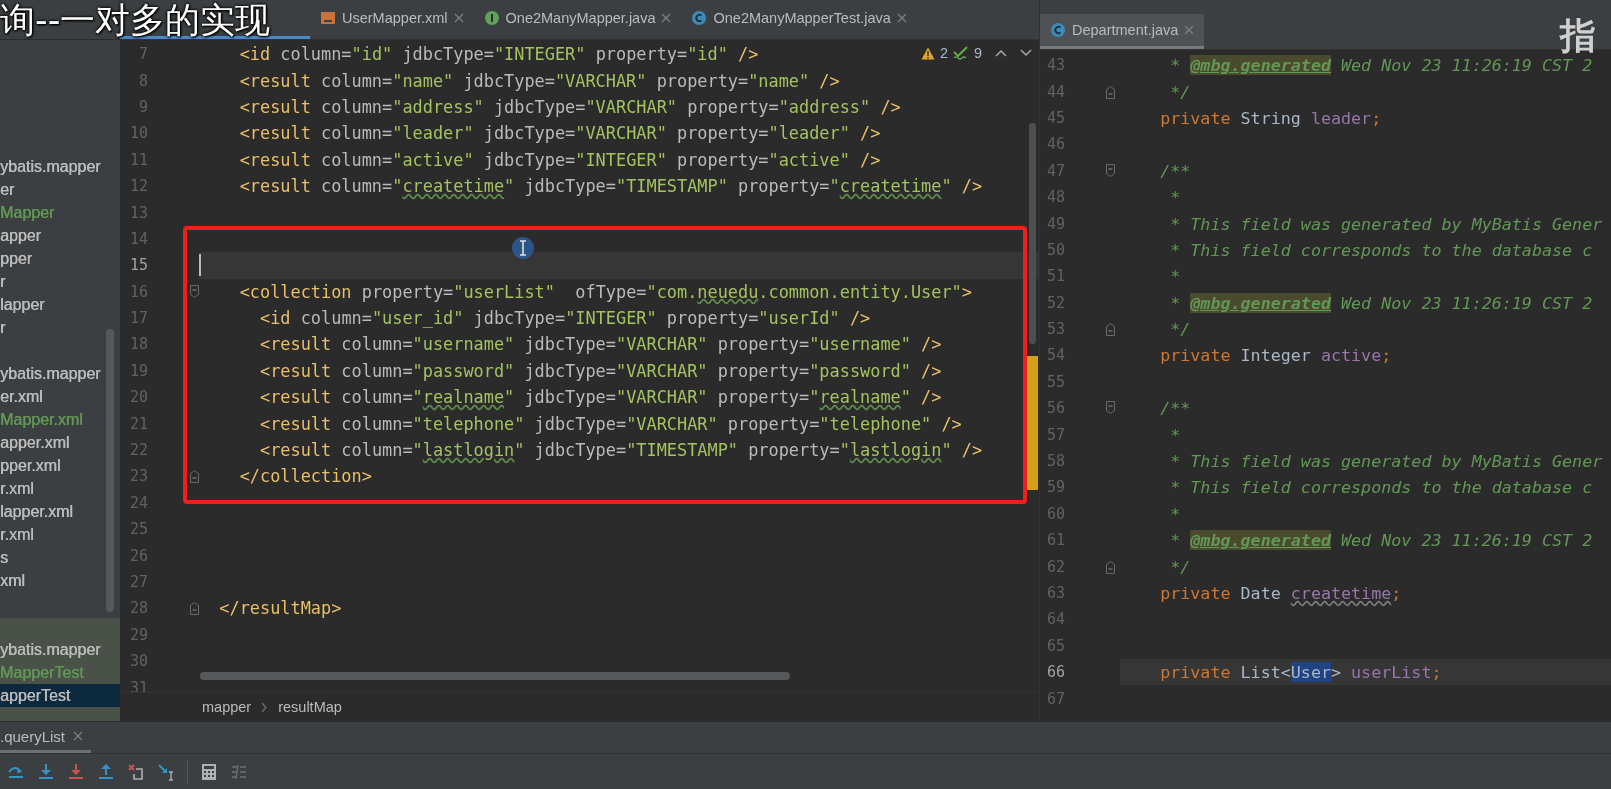 The image size is (1611, 789). I want to click on cursor-arrow-icon, so click(166, 771).